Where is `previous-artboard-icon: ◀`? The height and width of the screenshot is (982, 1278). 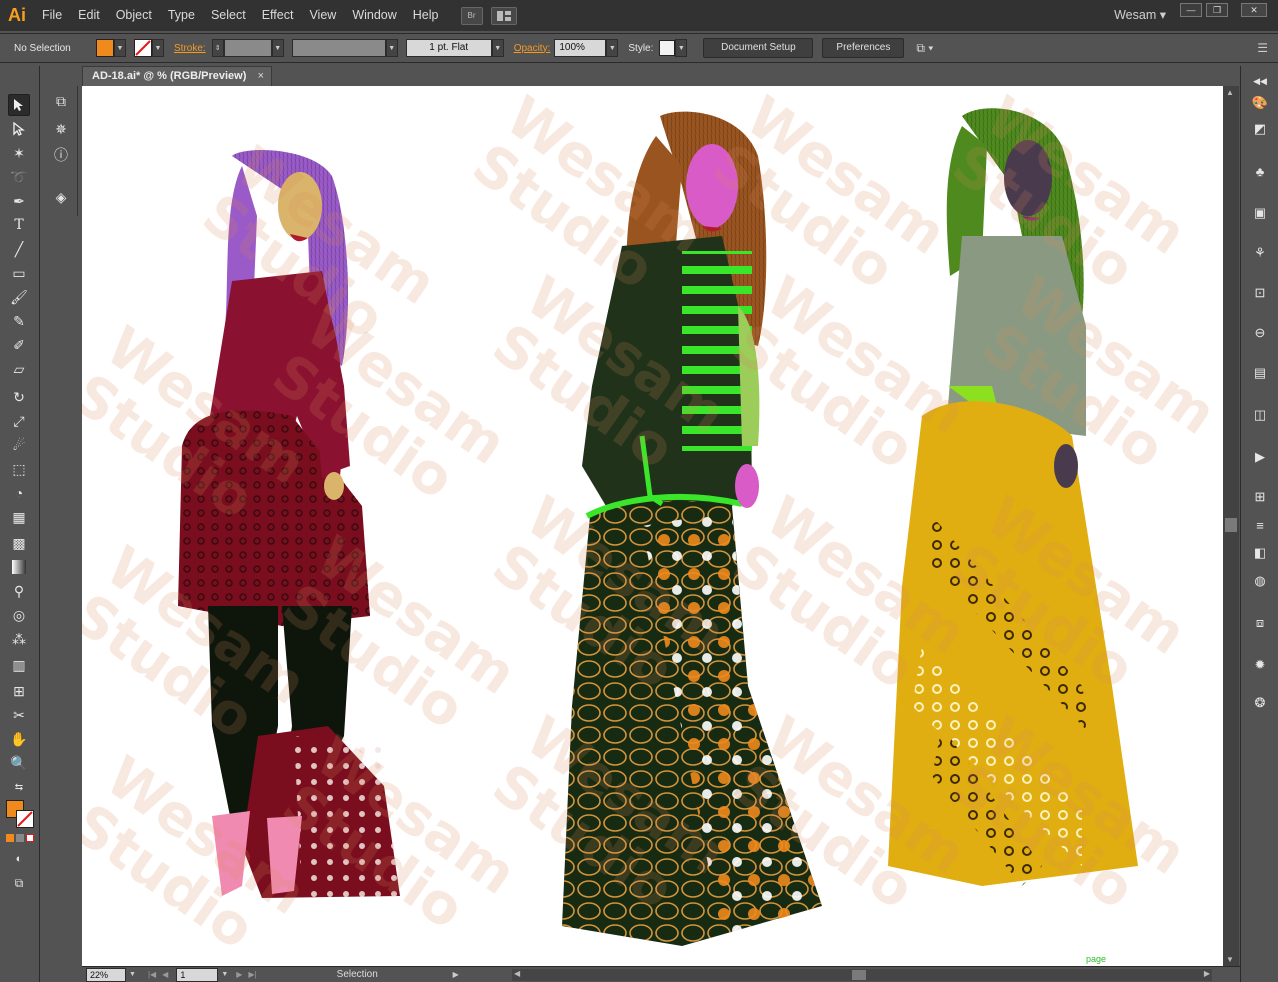
previous-artboard-icon: ◀ is located at coordinates (165, 974).